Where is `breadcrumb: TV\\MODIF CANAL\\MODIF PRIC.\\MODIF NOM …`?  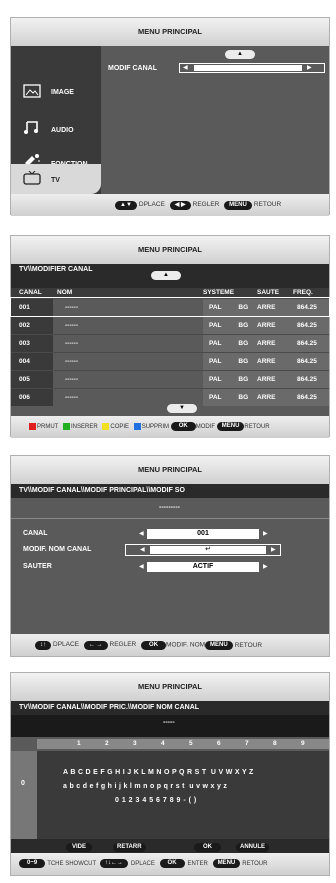
breadcrumb: TV\\MODIF CANAL\\MODIF PRIC.\\MODIF NOM … is located at coordinates (170, 708).